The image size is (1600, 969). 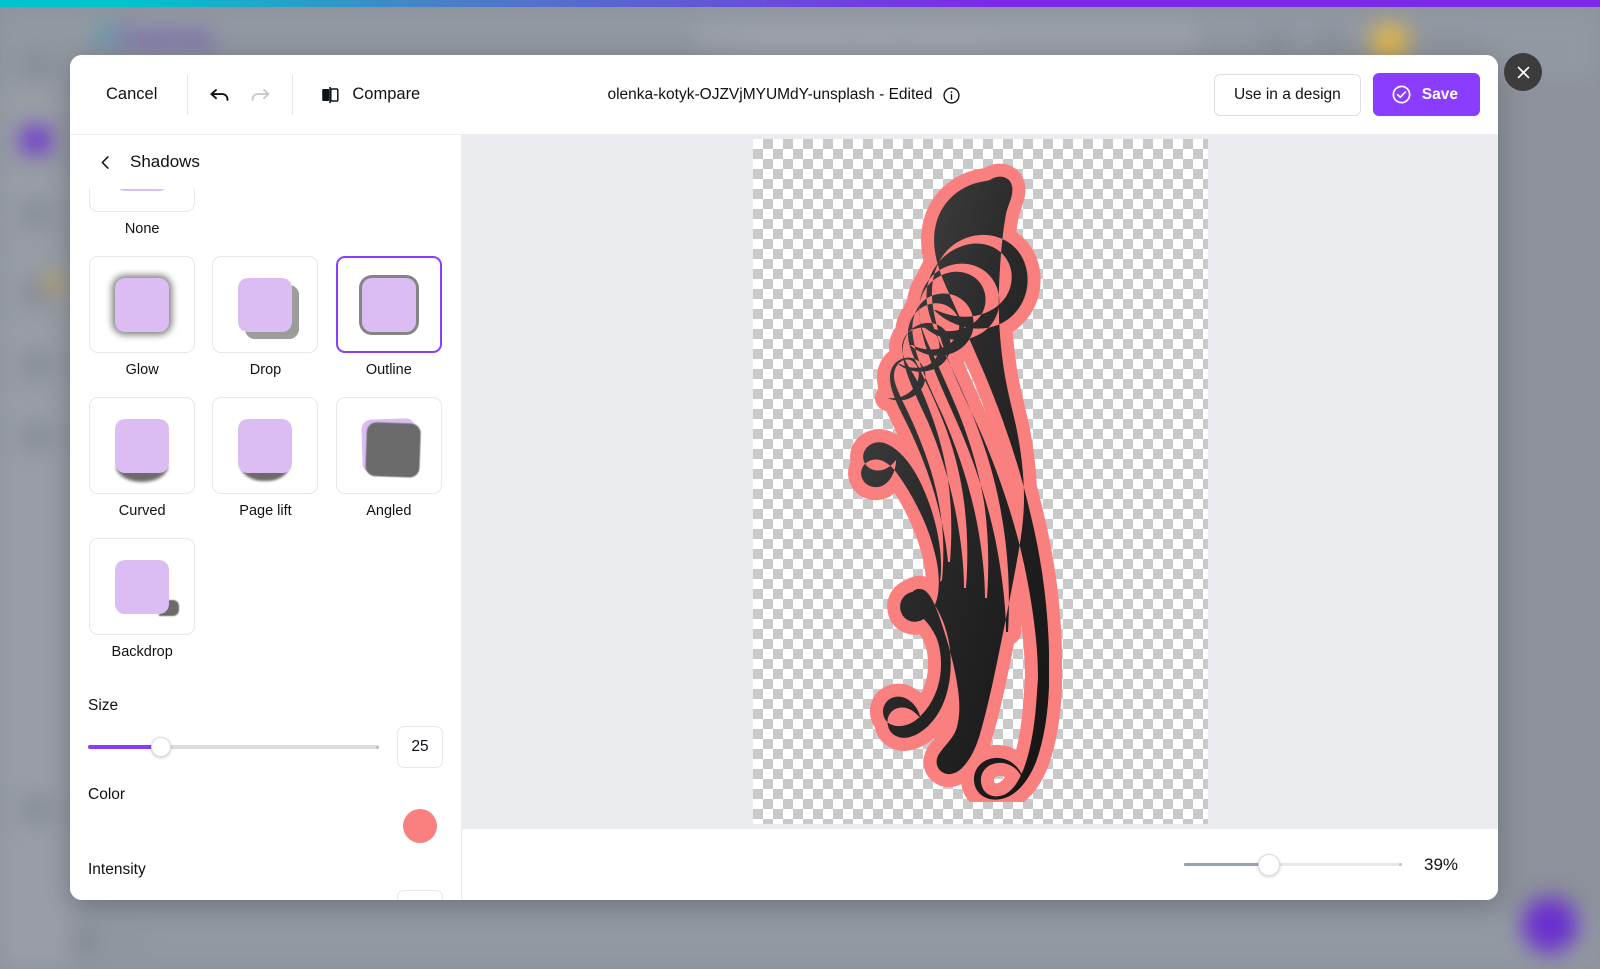 I want to click on cancel-button: Cancel, so click(x=131, y=94).